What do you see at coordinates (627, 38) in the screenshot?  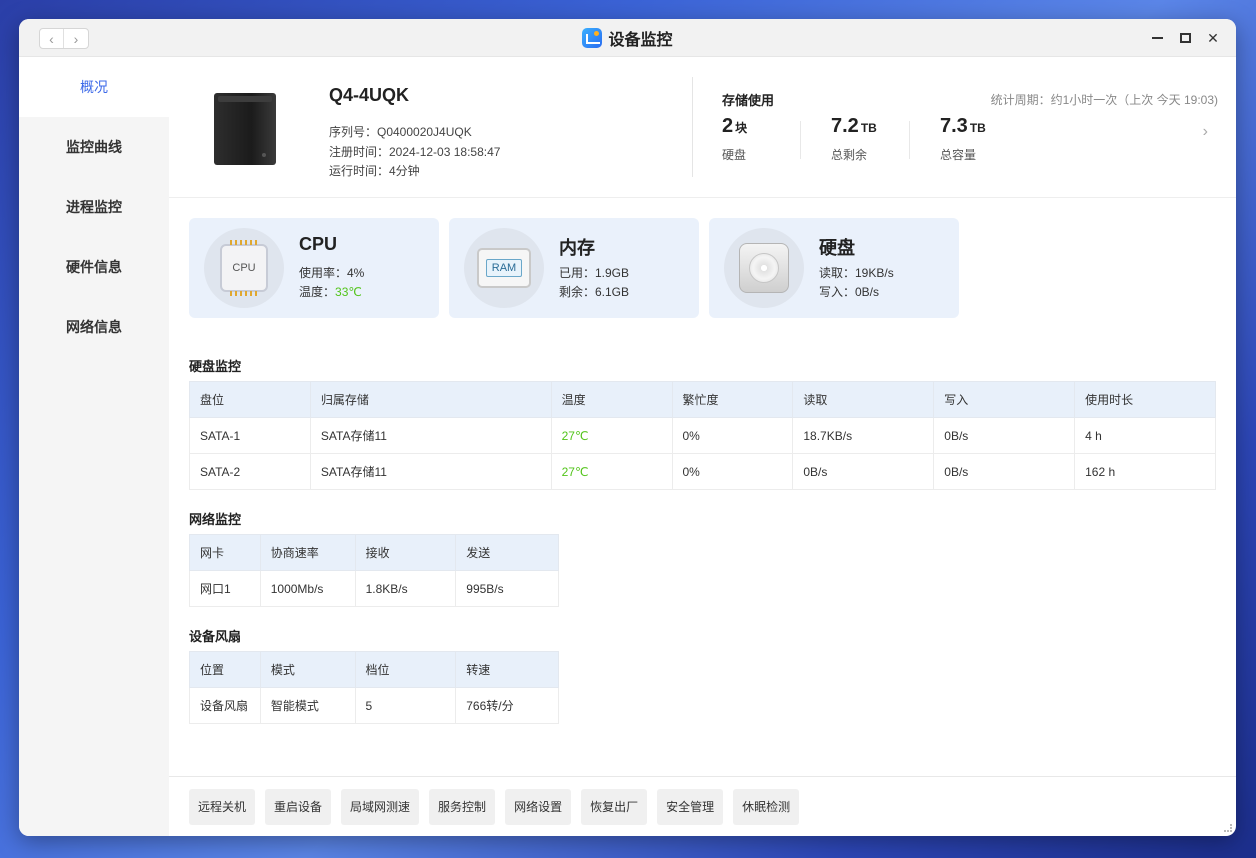 I see `window-title: 设备监控` at bounding box center [627, 38].